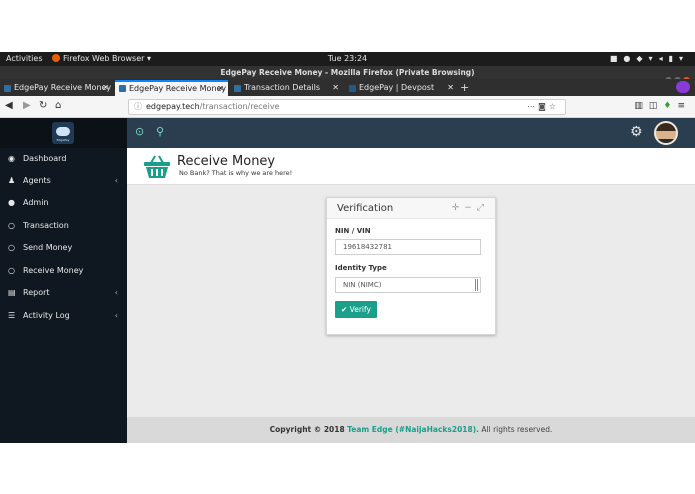 This screenshot has width=695, height=494. Describe the element at coordinates (236, 173) in the screenshot. I see `page-subtitle: No Bank? That is why we are here!` at that location.